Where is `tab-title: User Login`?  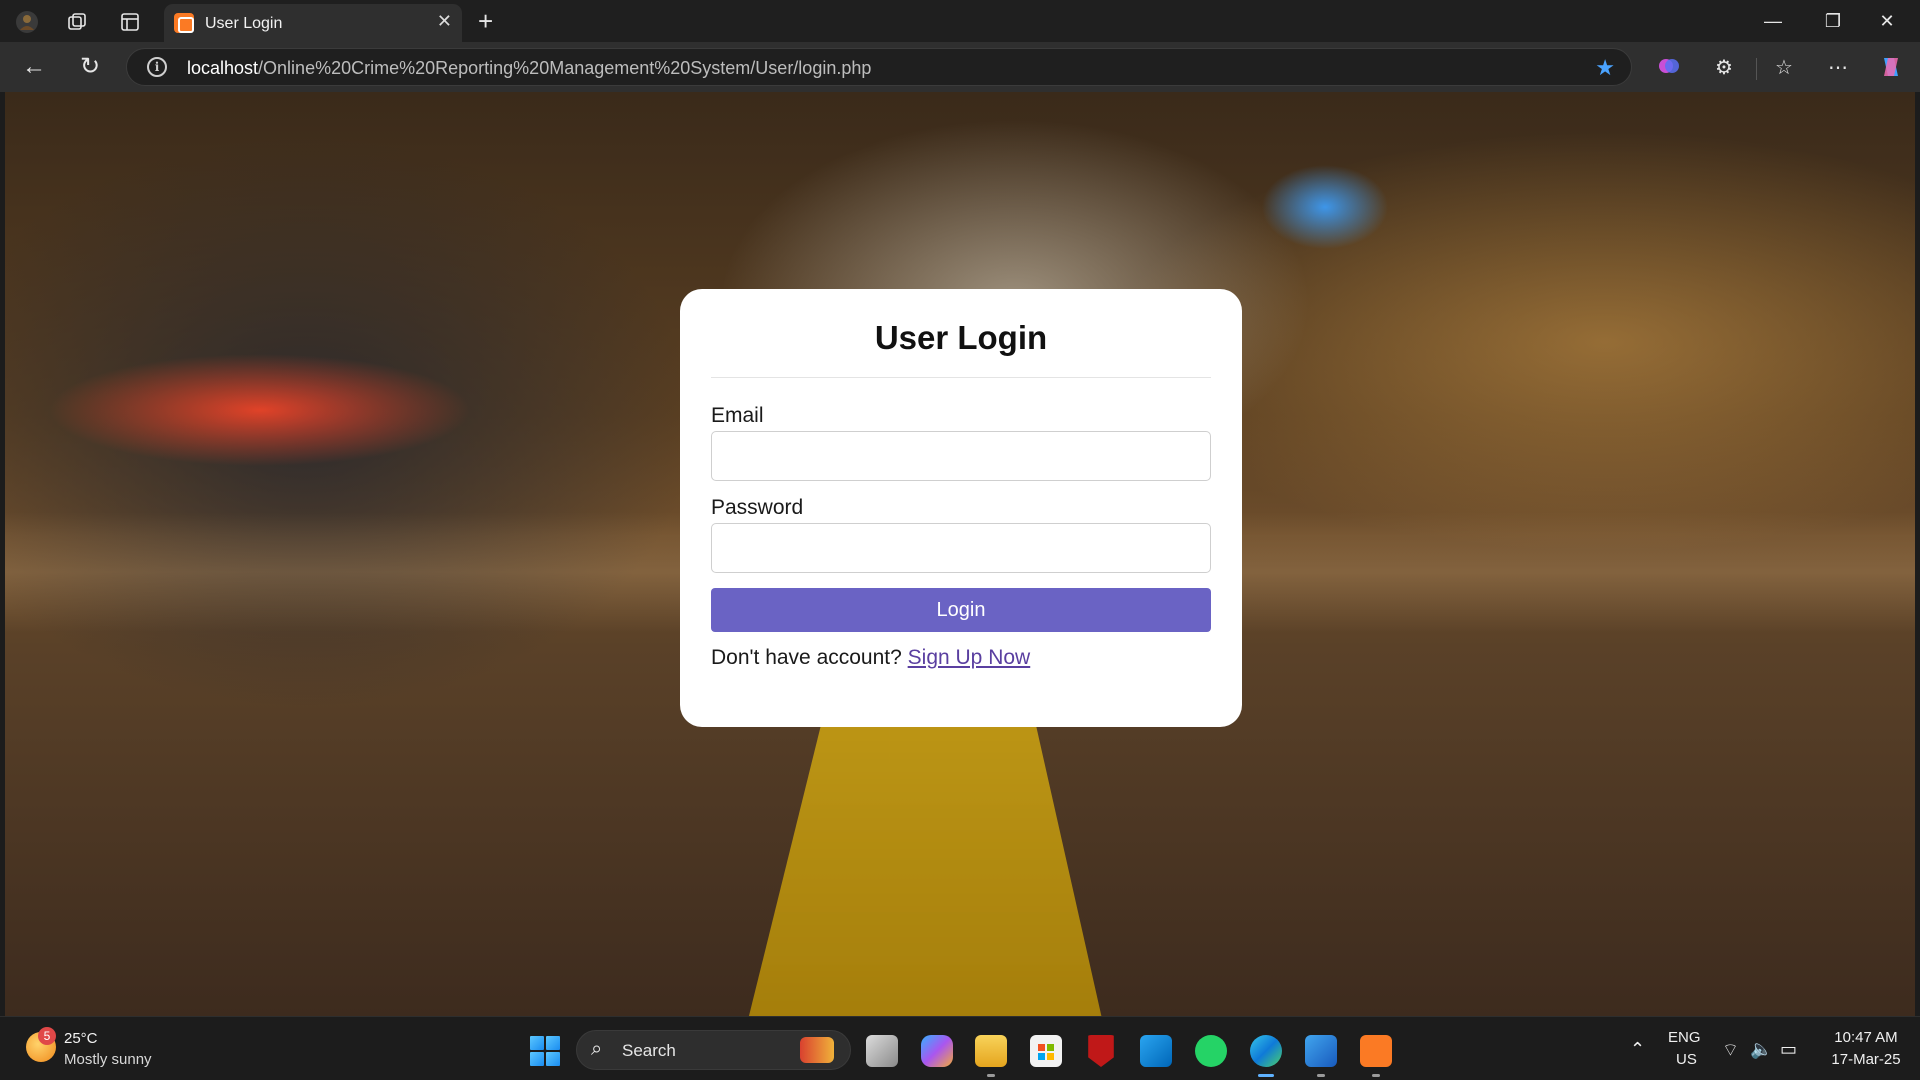
tab-title: User Login is located at coordinates (244, 23).